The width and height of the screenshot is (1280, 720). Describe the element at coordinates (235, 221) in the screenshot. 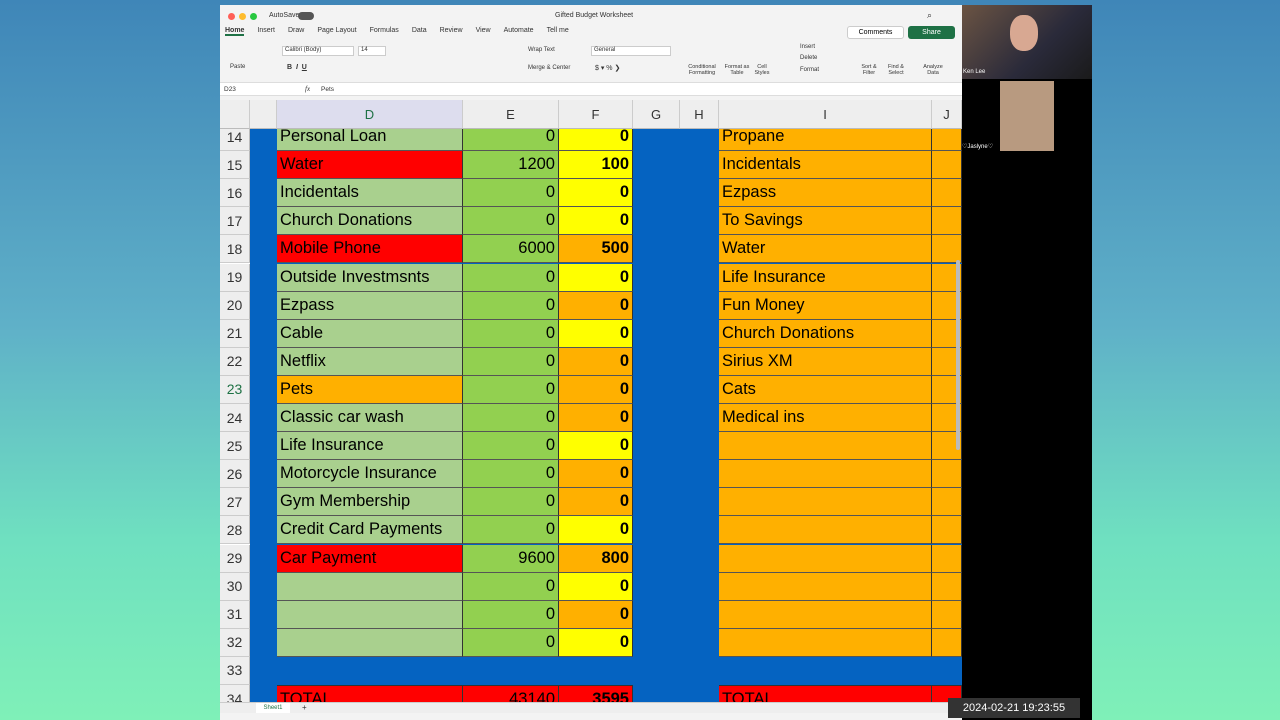

I see `row-header: 17` at that location.